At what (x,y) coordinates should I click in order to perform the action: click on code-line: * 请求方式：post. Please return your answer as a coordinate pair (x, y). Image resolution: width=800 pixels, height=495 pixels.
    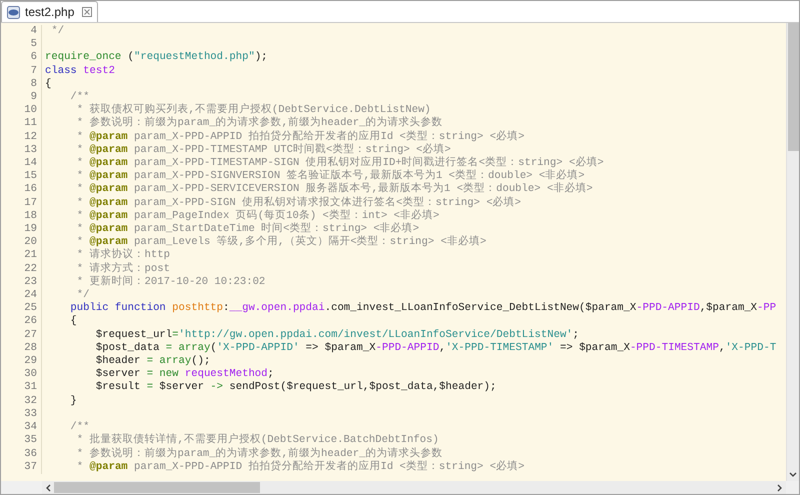
    Looking at the image, I should click on (123, 268).